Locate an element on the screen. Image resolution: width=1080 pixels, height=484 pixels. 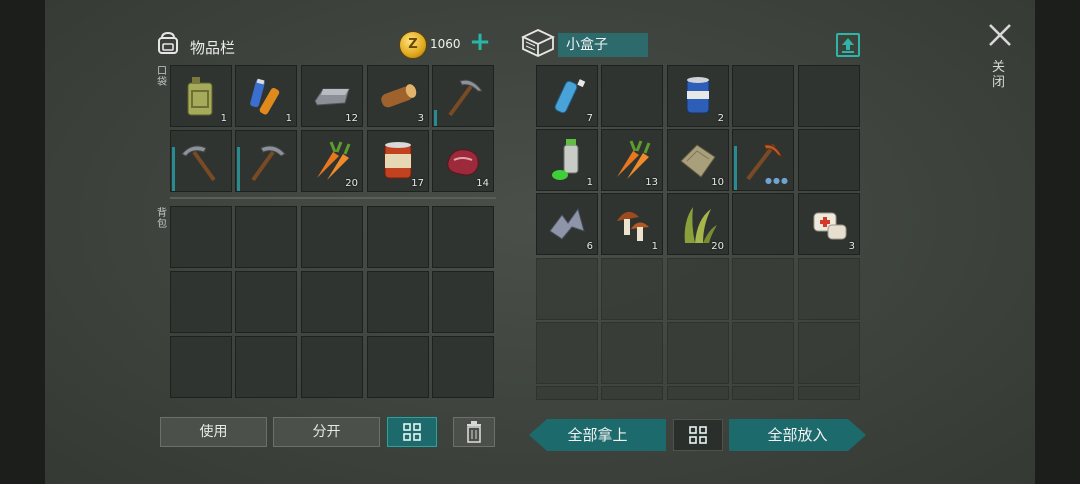
container-slot: 7 is located at coordinates (567, 96).